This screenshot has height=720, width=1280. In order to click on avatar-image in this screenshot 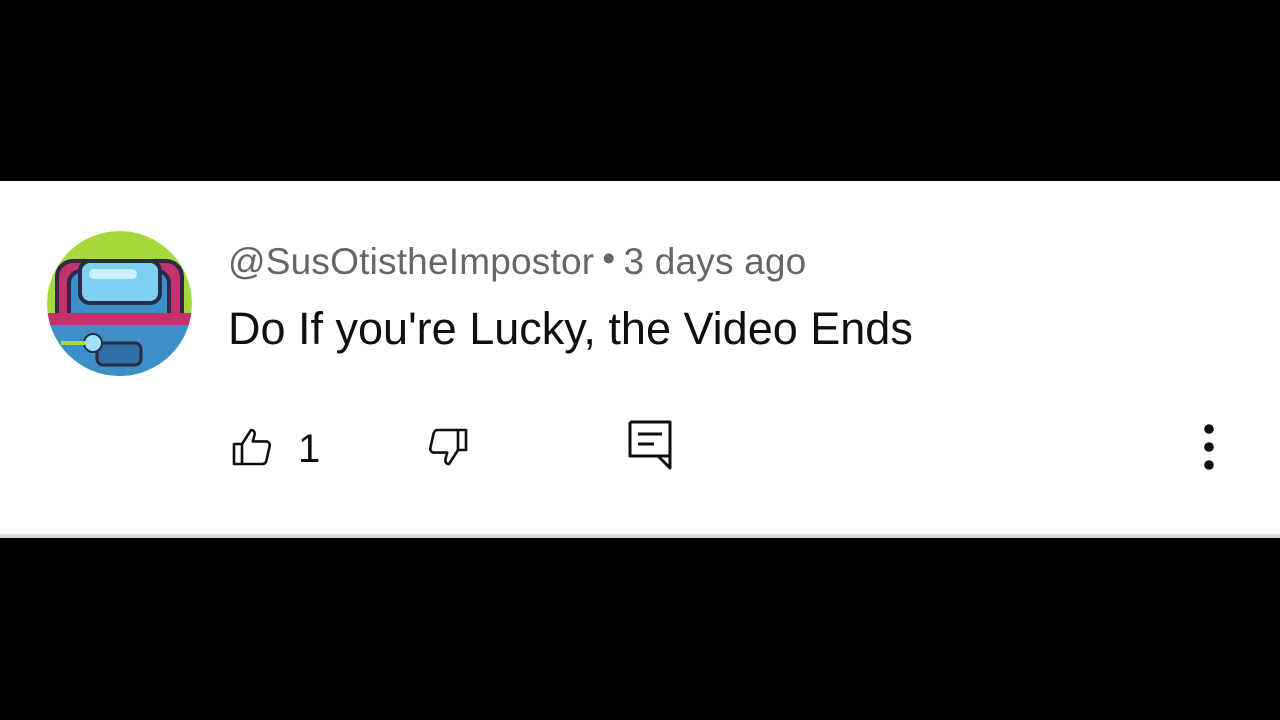, I will do `click(119, 303)`.